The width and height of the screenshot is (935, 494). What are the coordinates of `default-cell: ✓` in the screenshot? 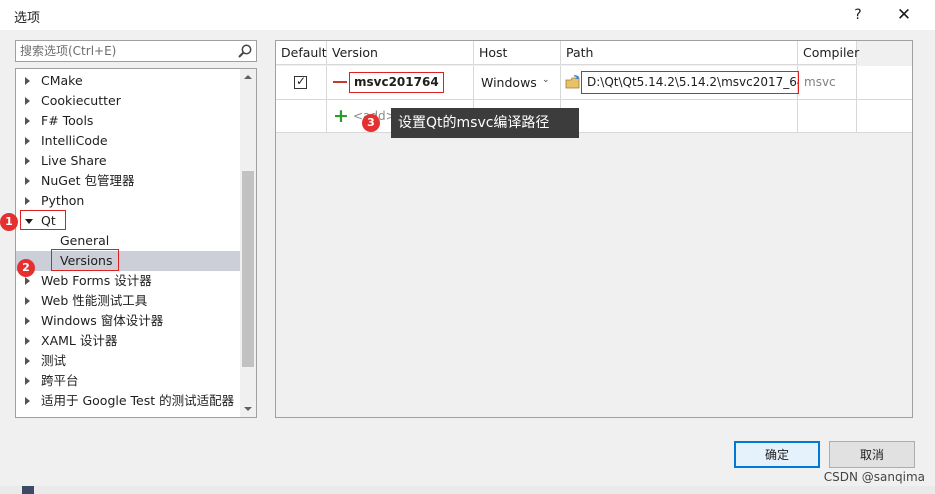 It's located at (301, 83).